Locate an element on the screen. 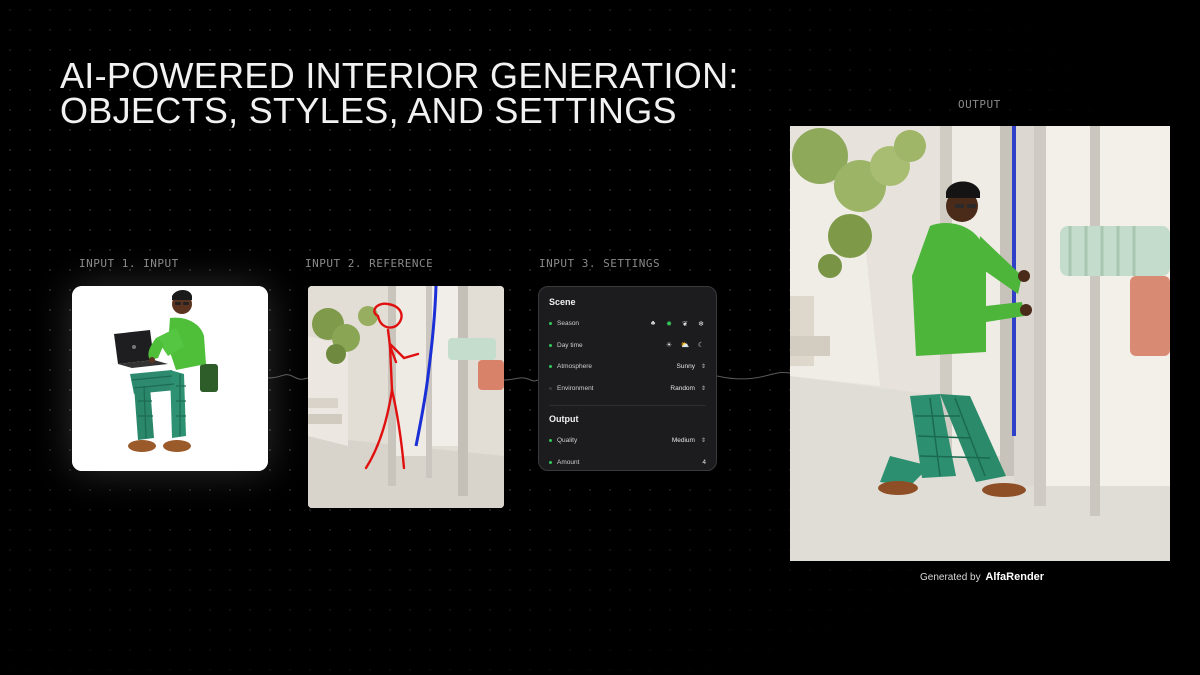  scene-section-title: Scene is located at coordinates (562, 302).